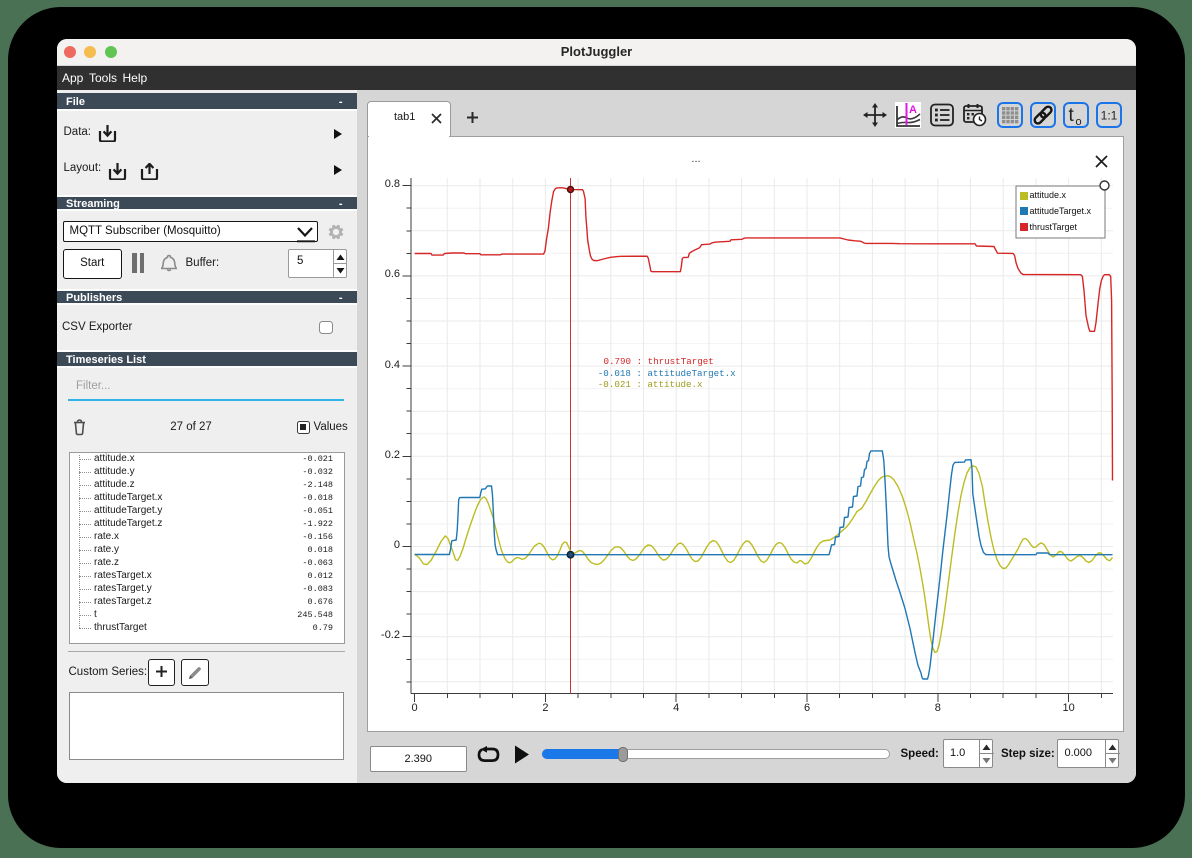 The width and height of the screenshot is (1192, 858). What do you see at coordinates (1108, 116) in the screenshot?
I see `svg-text: 1:1` at bounding box center [1108, 116].